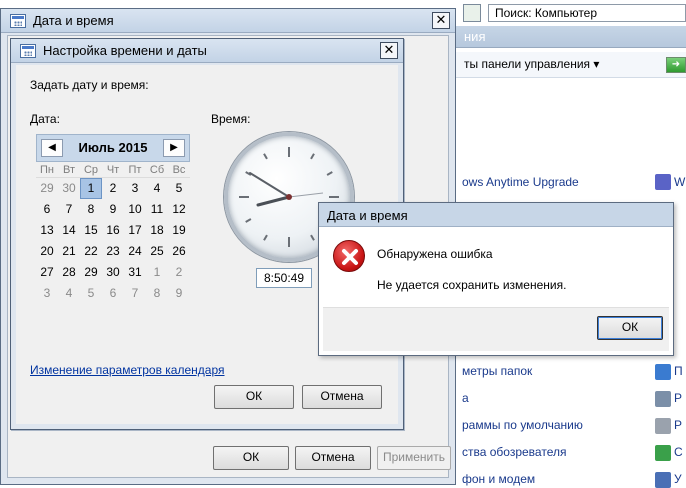 The width and height of the screenshot is (686, 488). Describe the element at coordinates (514, 452) in the screenshot. I see `cp-item-browser-options: ства обозревателя` at that location.